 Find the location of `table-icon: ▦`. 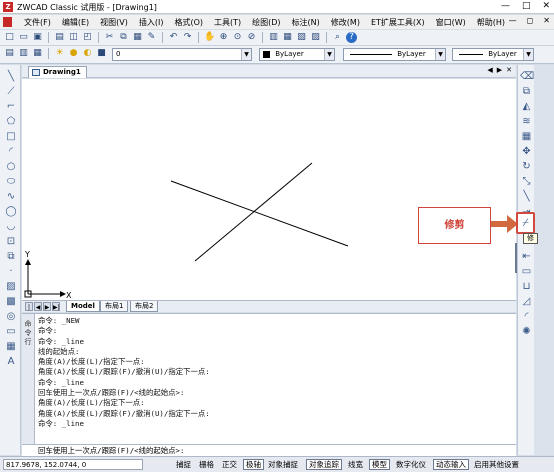

table-icon: ▦ is located at coordinates (11, 347).